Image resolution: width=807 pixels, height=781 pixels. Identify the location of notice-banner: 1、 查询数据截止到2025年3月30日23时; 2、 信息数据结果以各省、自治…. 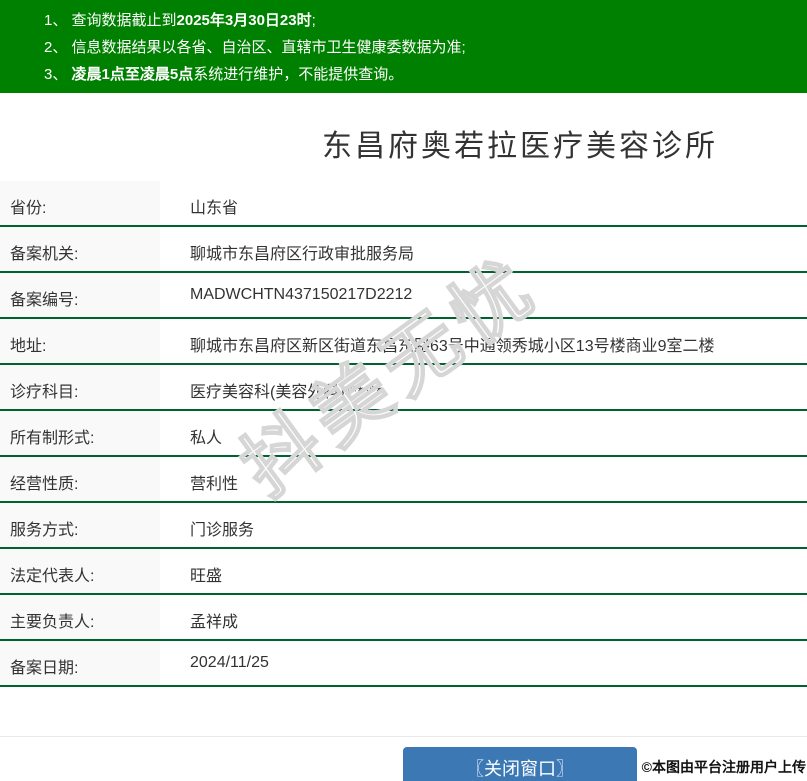
(403, 46).